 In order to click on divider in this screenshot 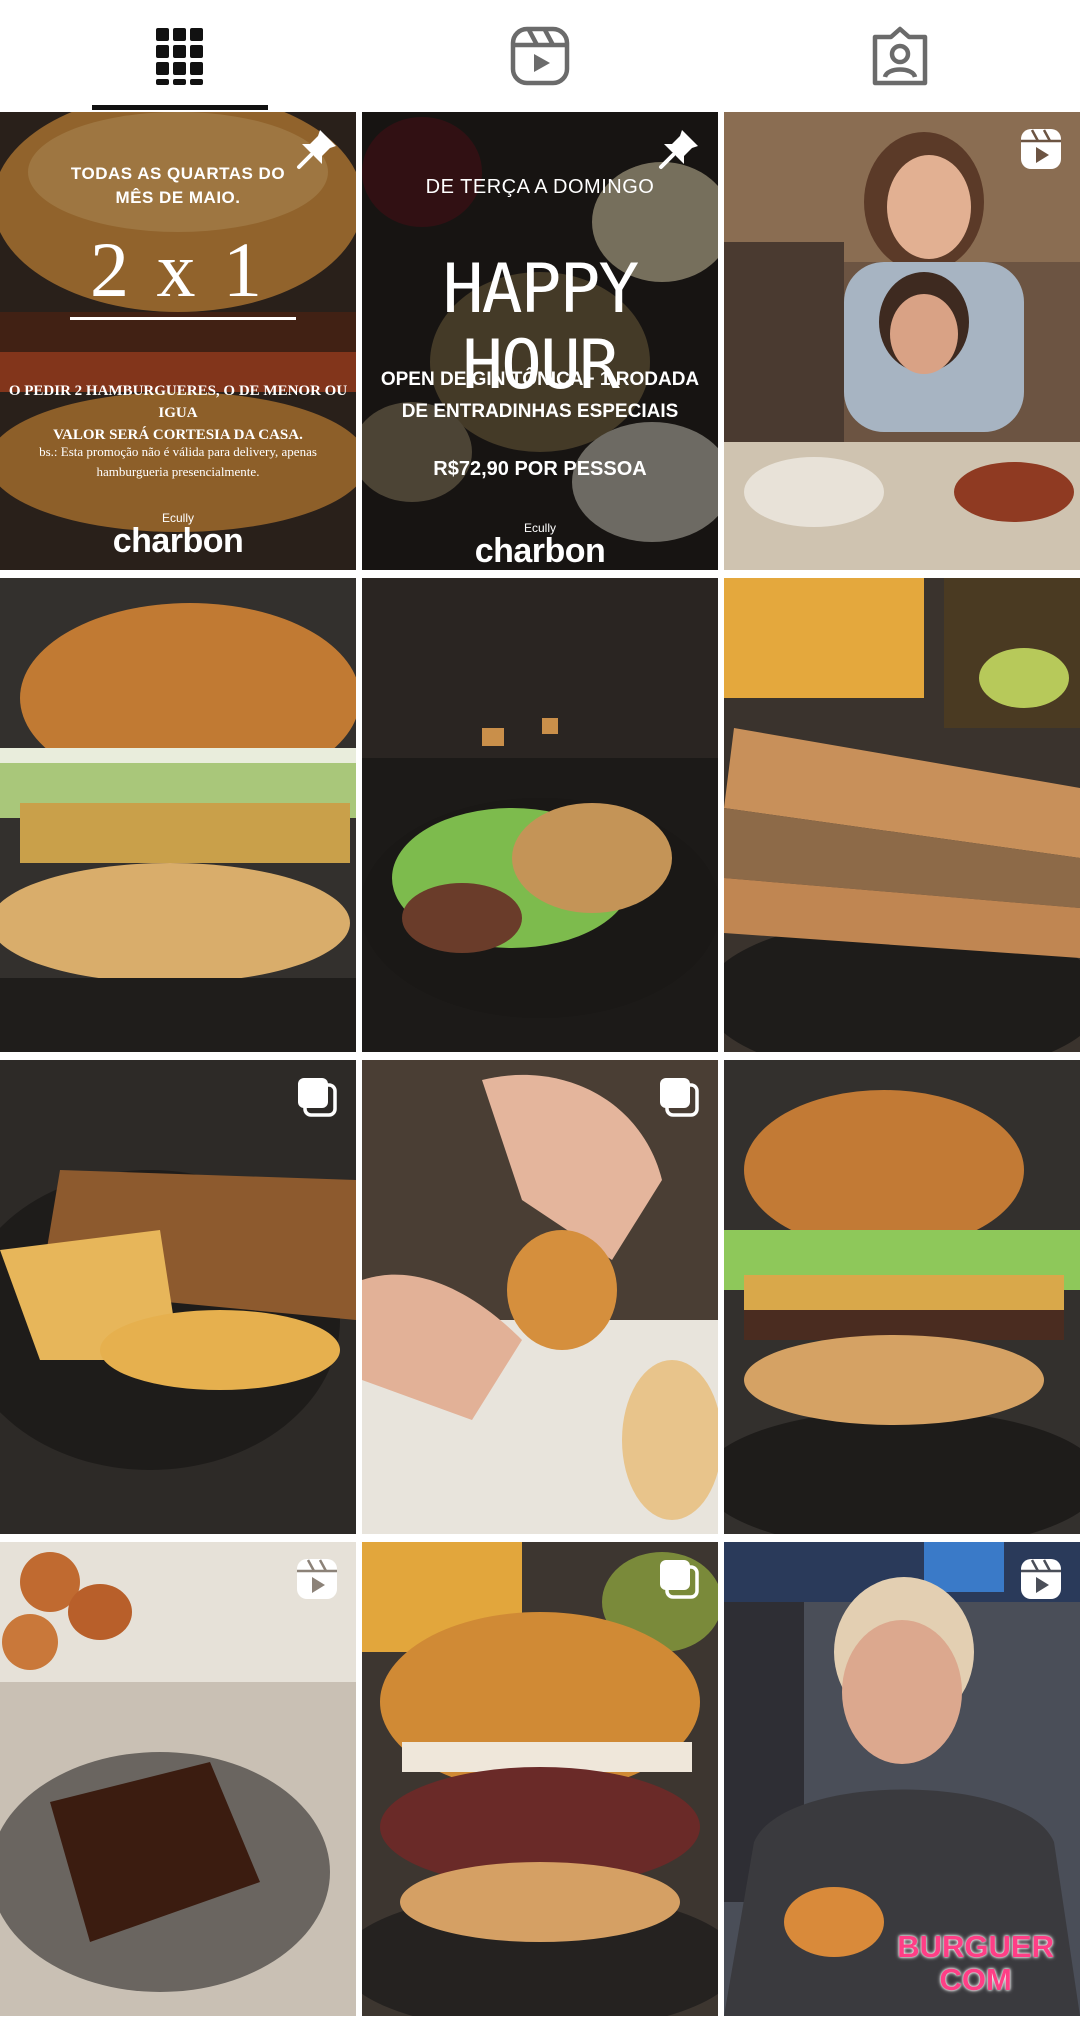, I will do `click(183, 318)`.